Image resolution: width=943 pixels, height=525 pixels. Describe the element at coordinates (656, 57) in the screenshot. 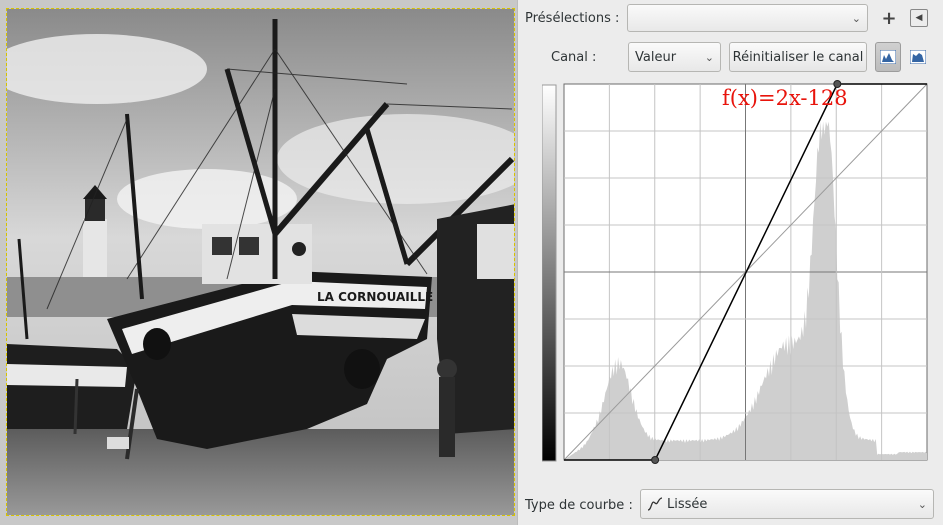

I see `channel-value: Valeur` at that location.